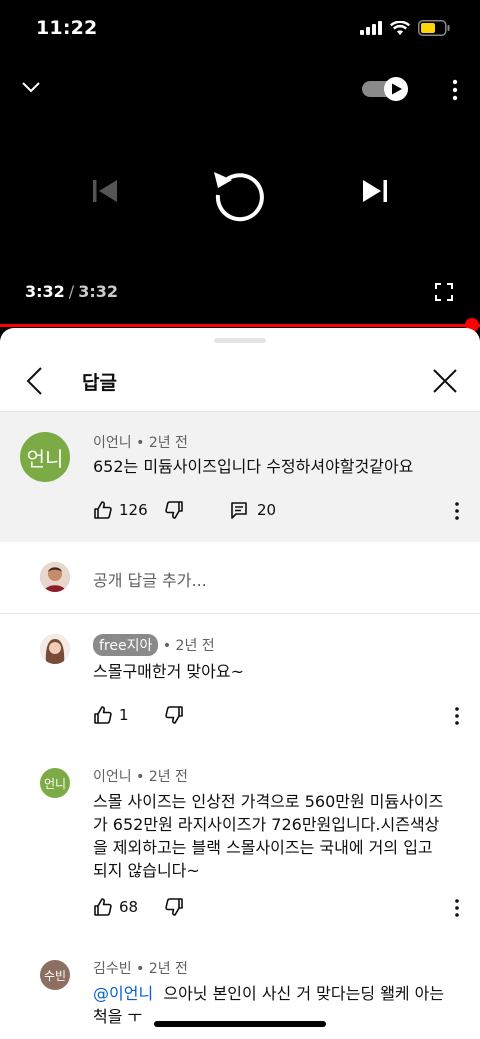 This screenshot has width=480, height=1039. Describe the element at coordinates (240, 340) in the screenshot. I see `drag-handle` at that location.